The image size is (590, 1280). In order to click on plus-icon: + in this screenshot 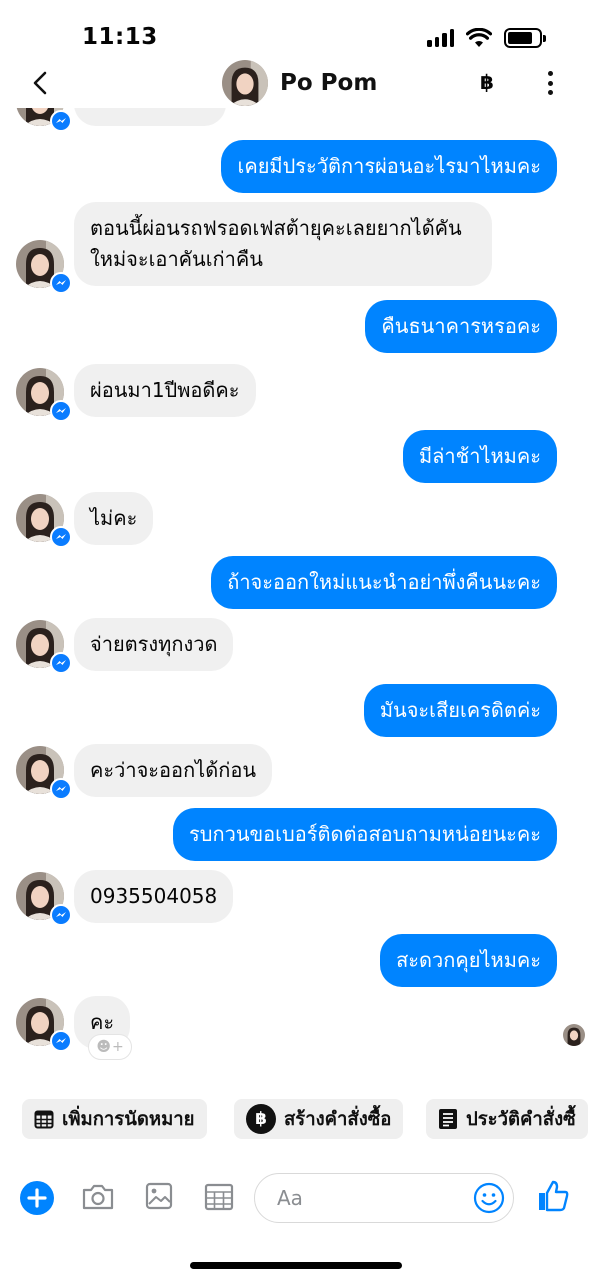, I will do `click(117, 1047)`.